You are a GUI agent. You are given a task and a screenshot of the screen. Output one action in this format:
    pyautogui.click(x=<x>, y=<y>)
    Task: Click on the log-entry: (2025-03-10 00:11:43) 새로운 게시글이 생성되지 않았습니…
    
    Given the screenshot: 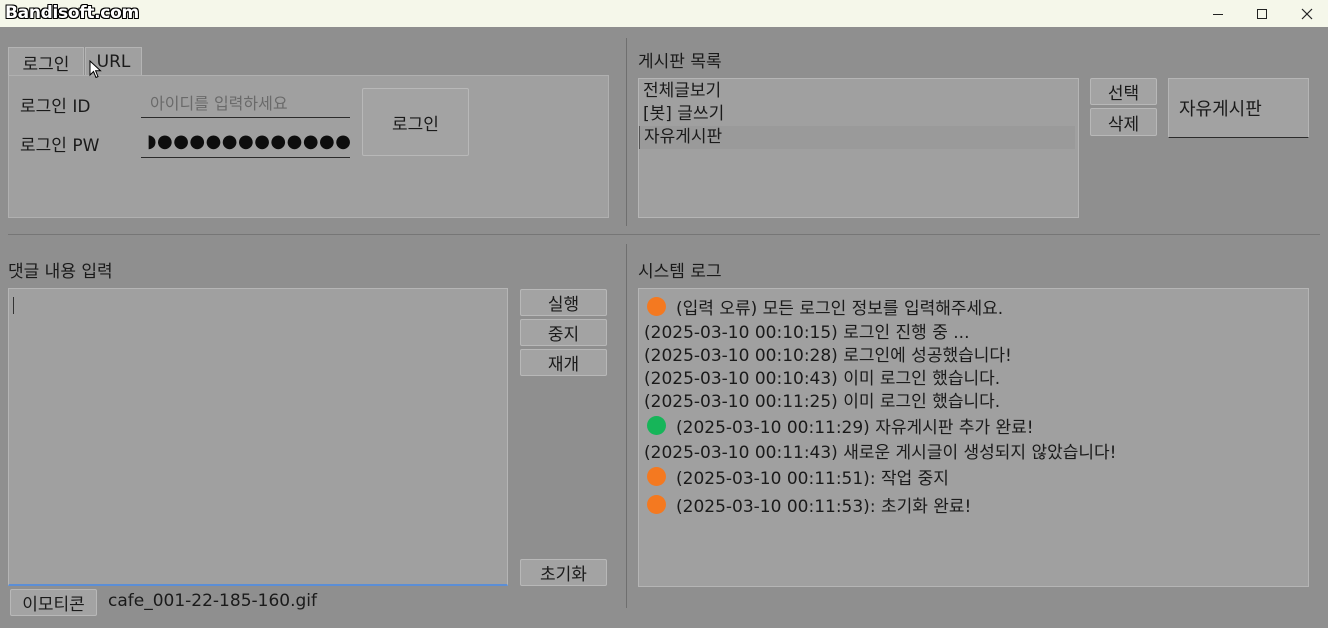 What is the action you would take?
    pyautogui.click(x=973, y=451)
    